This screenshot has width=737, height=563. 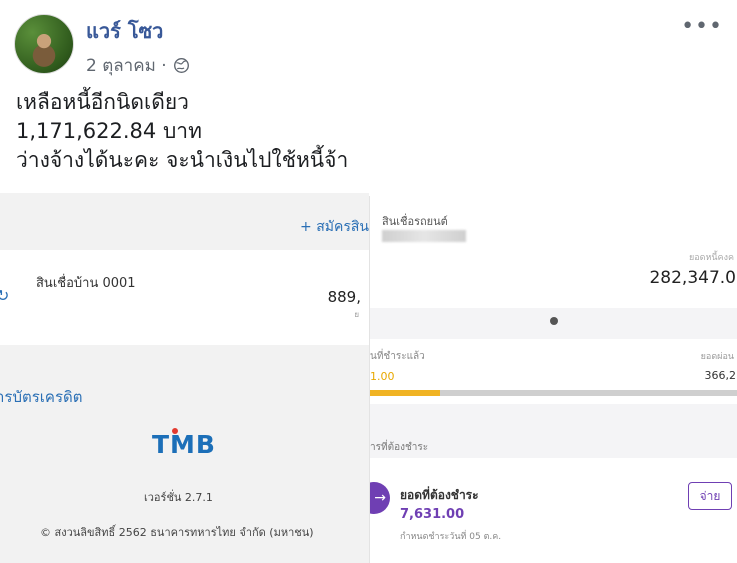 What do you see at coordinates (356, 314) in the screenshot?
I see `loan-amount-unit: ย` at bounding box center [356, 314].